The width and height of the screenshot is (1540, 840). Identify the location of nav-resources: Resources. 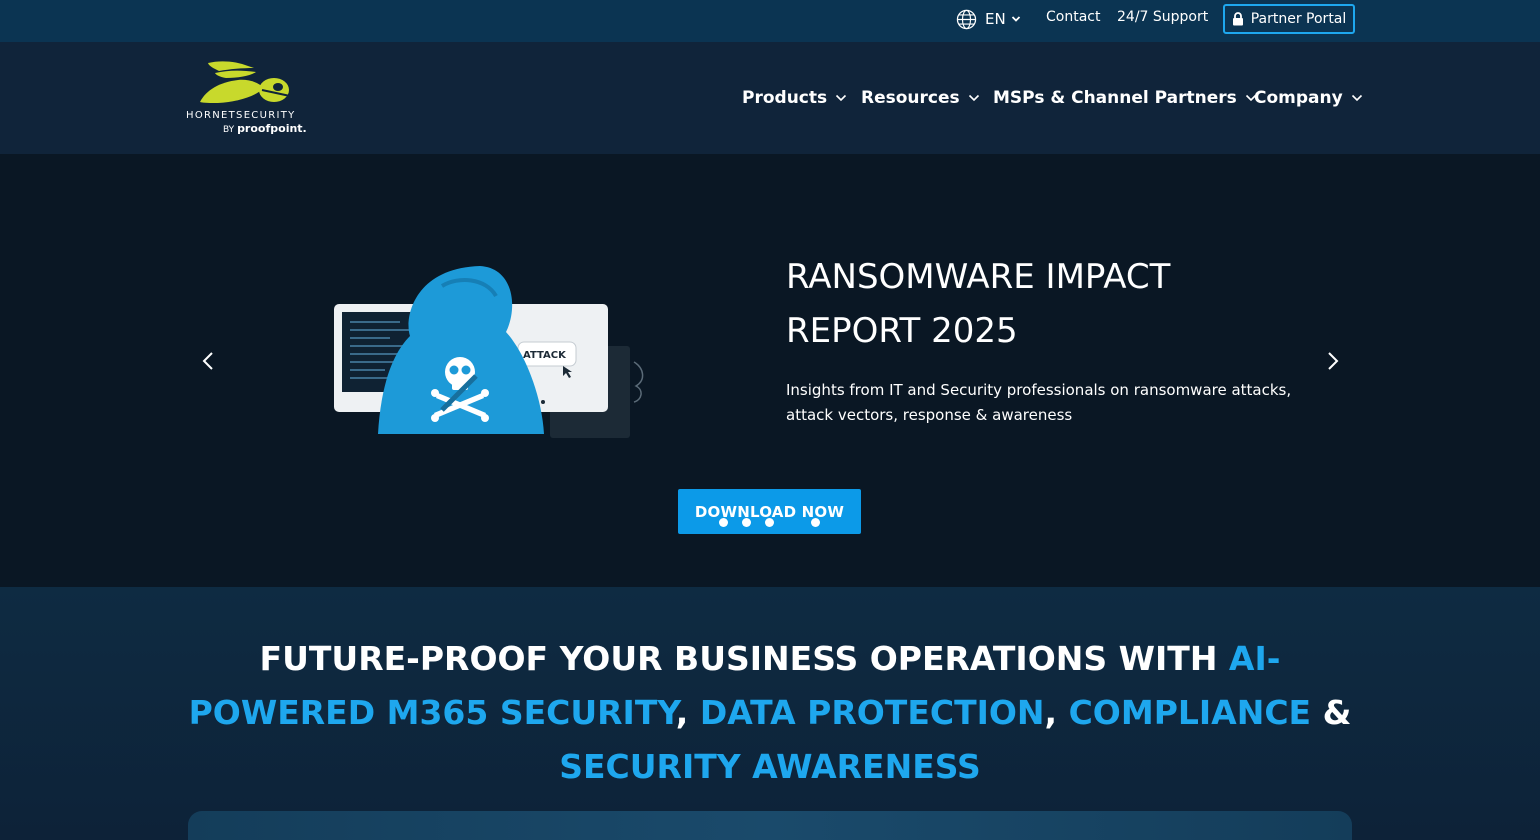
(920, 98).